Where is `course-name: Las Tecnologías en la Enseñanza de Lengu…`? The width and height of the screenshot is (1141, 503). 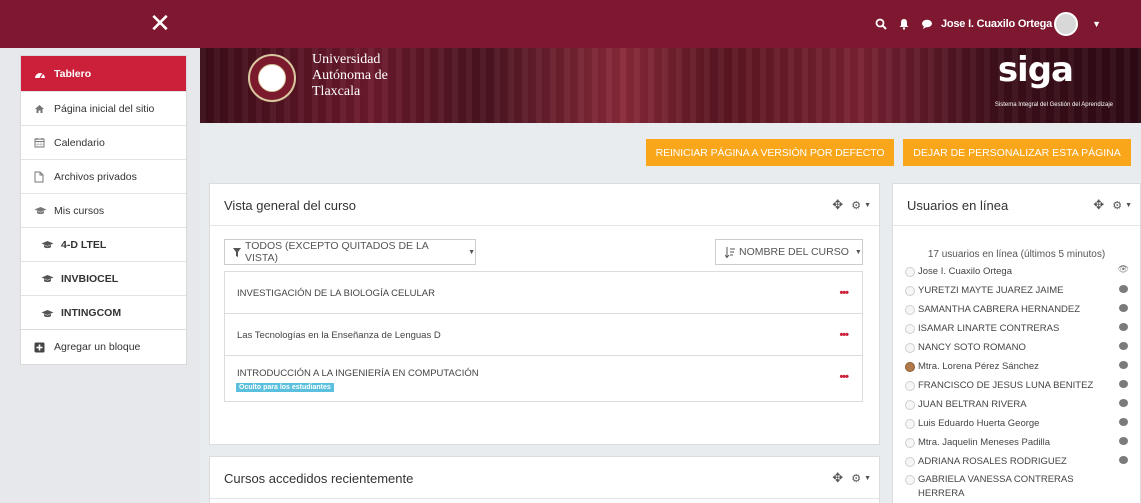
course-name: Las Tecnologías en la Enseñanza de Lengu… is located at coordinates (339, 335).